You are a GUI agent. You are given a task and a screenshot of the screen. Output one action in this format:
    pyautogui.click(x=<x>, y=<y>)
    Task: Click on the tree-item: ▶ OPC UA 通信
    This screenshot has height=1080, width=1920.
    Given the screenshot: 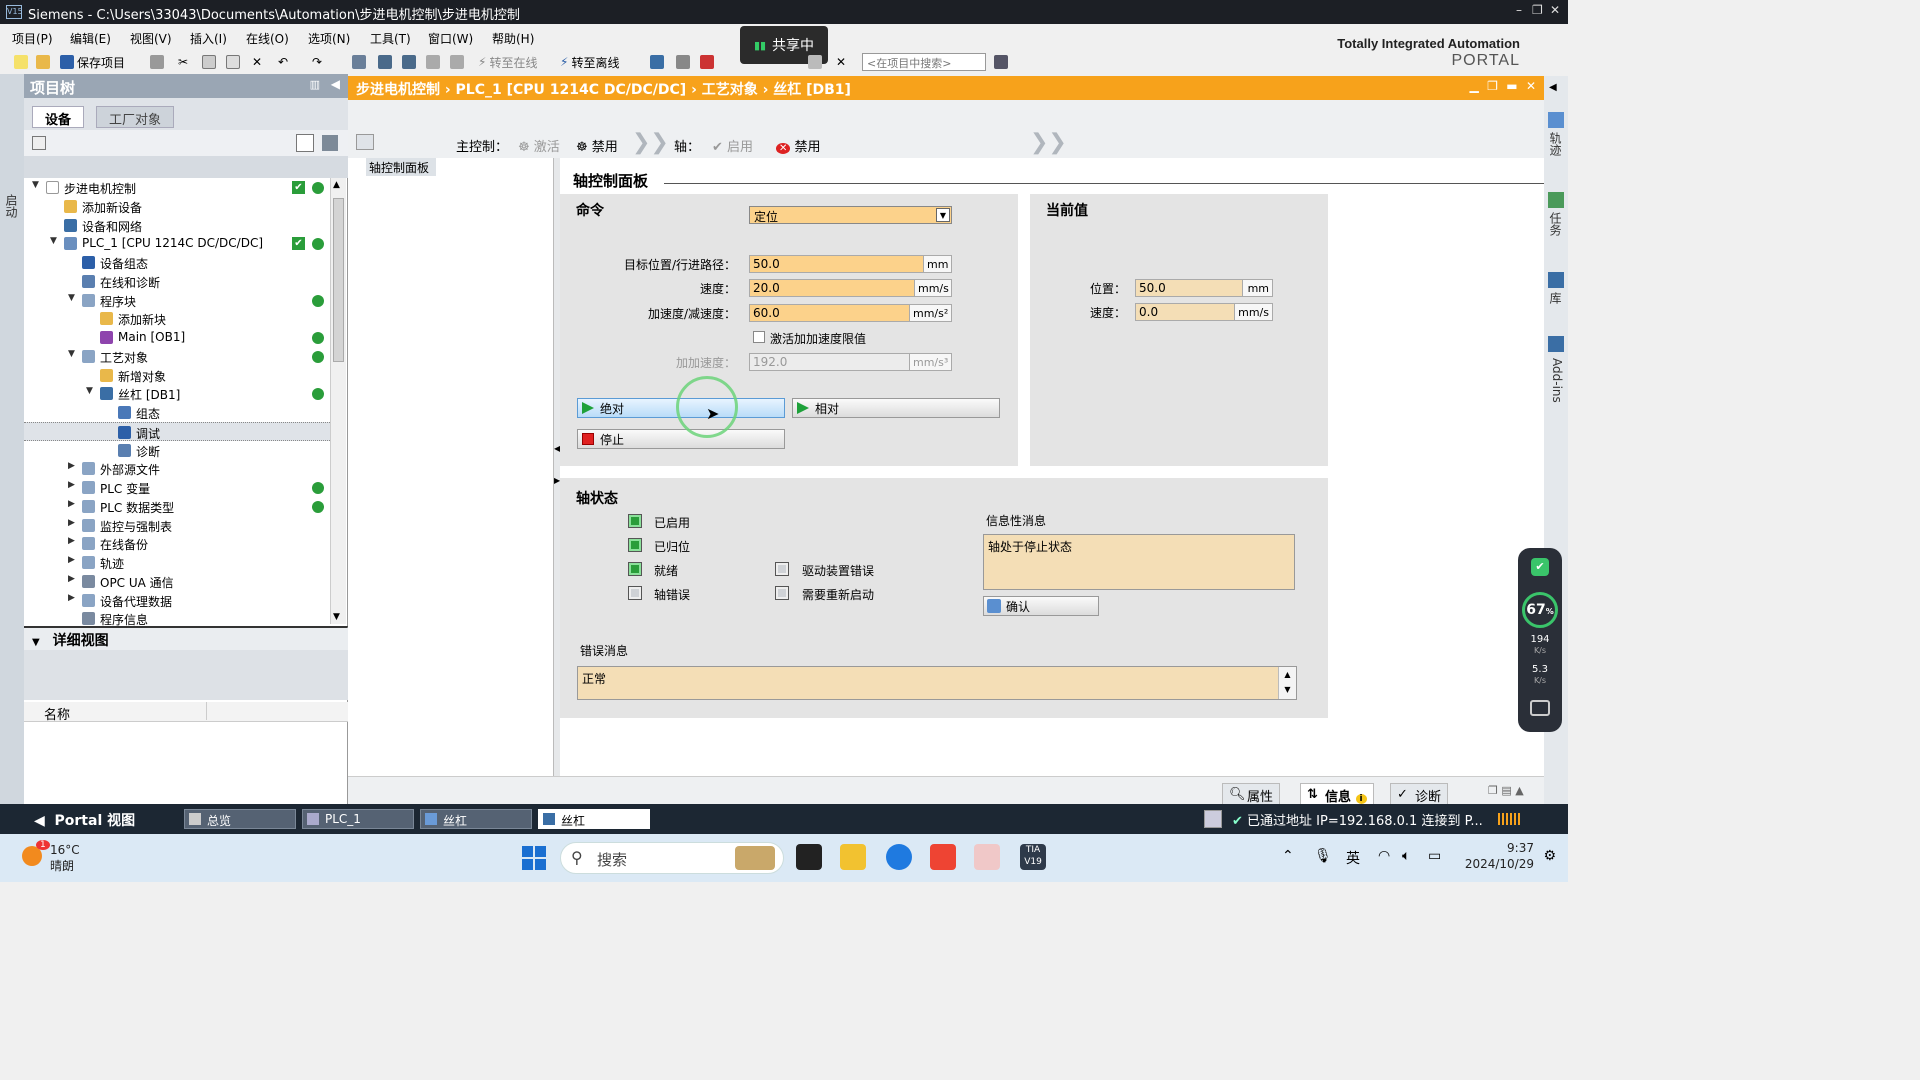 What is the action you would take?
    pyautogui.click(x=177, y=581)
    